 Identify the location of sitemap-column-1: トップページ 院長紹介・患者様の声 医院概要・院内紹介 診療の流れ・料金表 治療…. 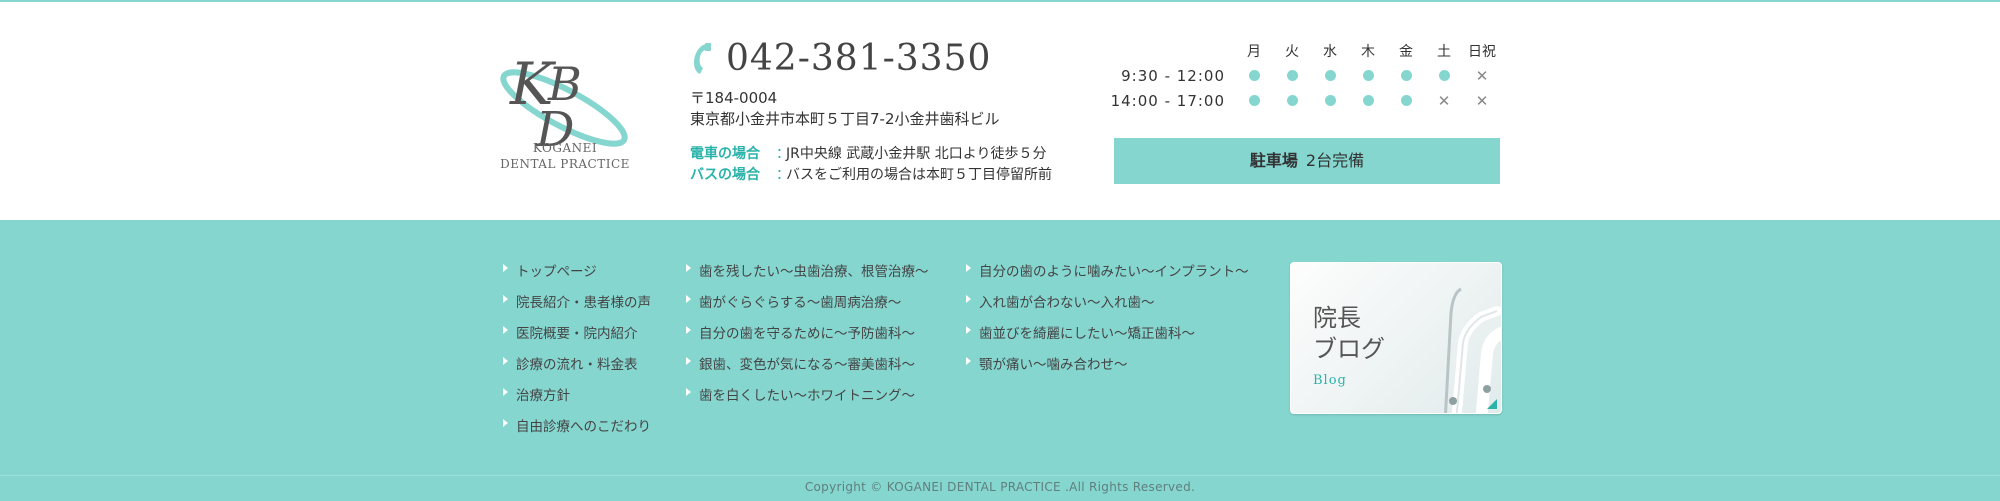
(577, 353).